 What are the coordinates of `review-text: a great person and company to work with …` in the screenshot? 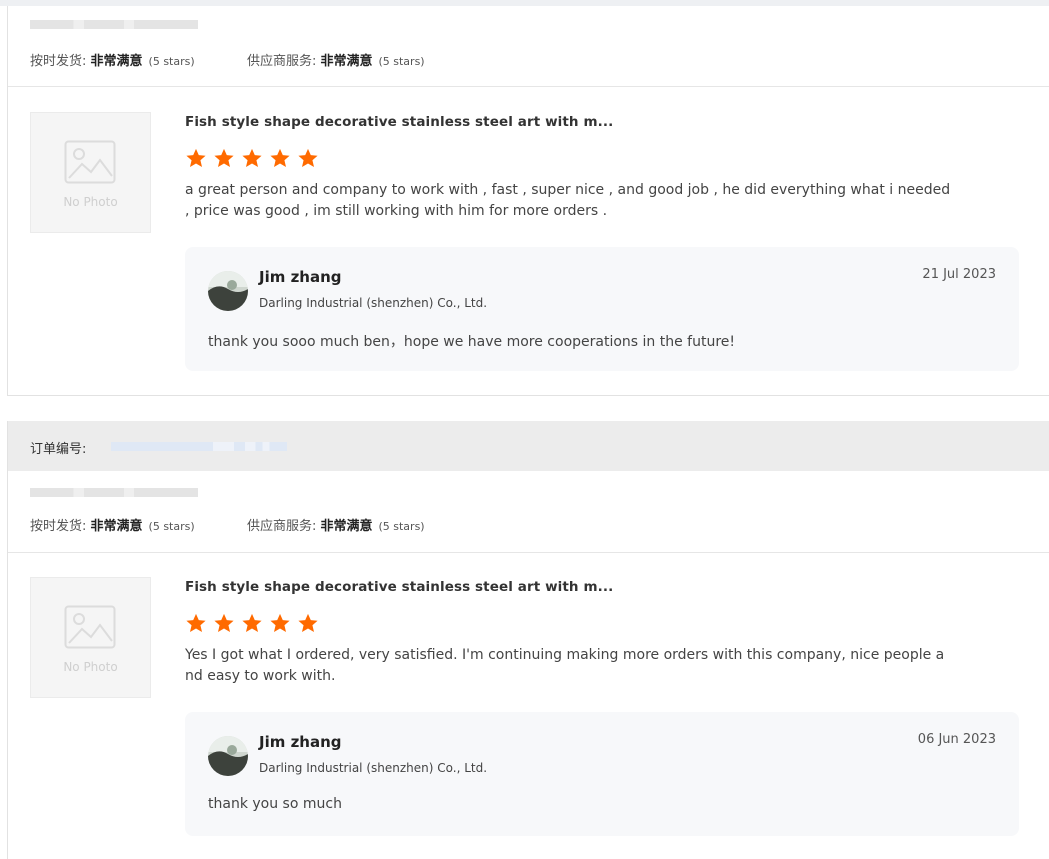 It's located at (585, 201).